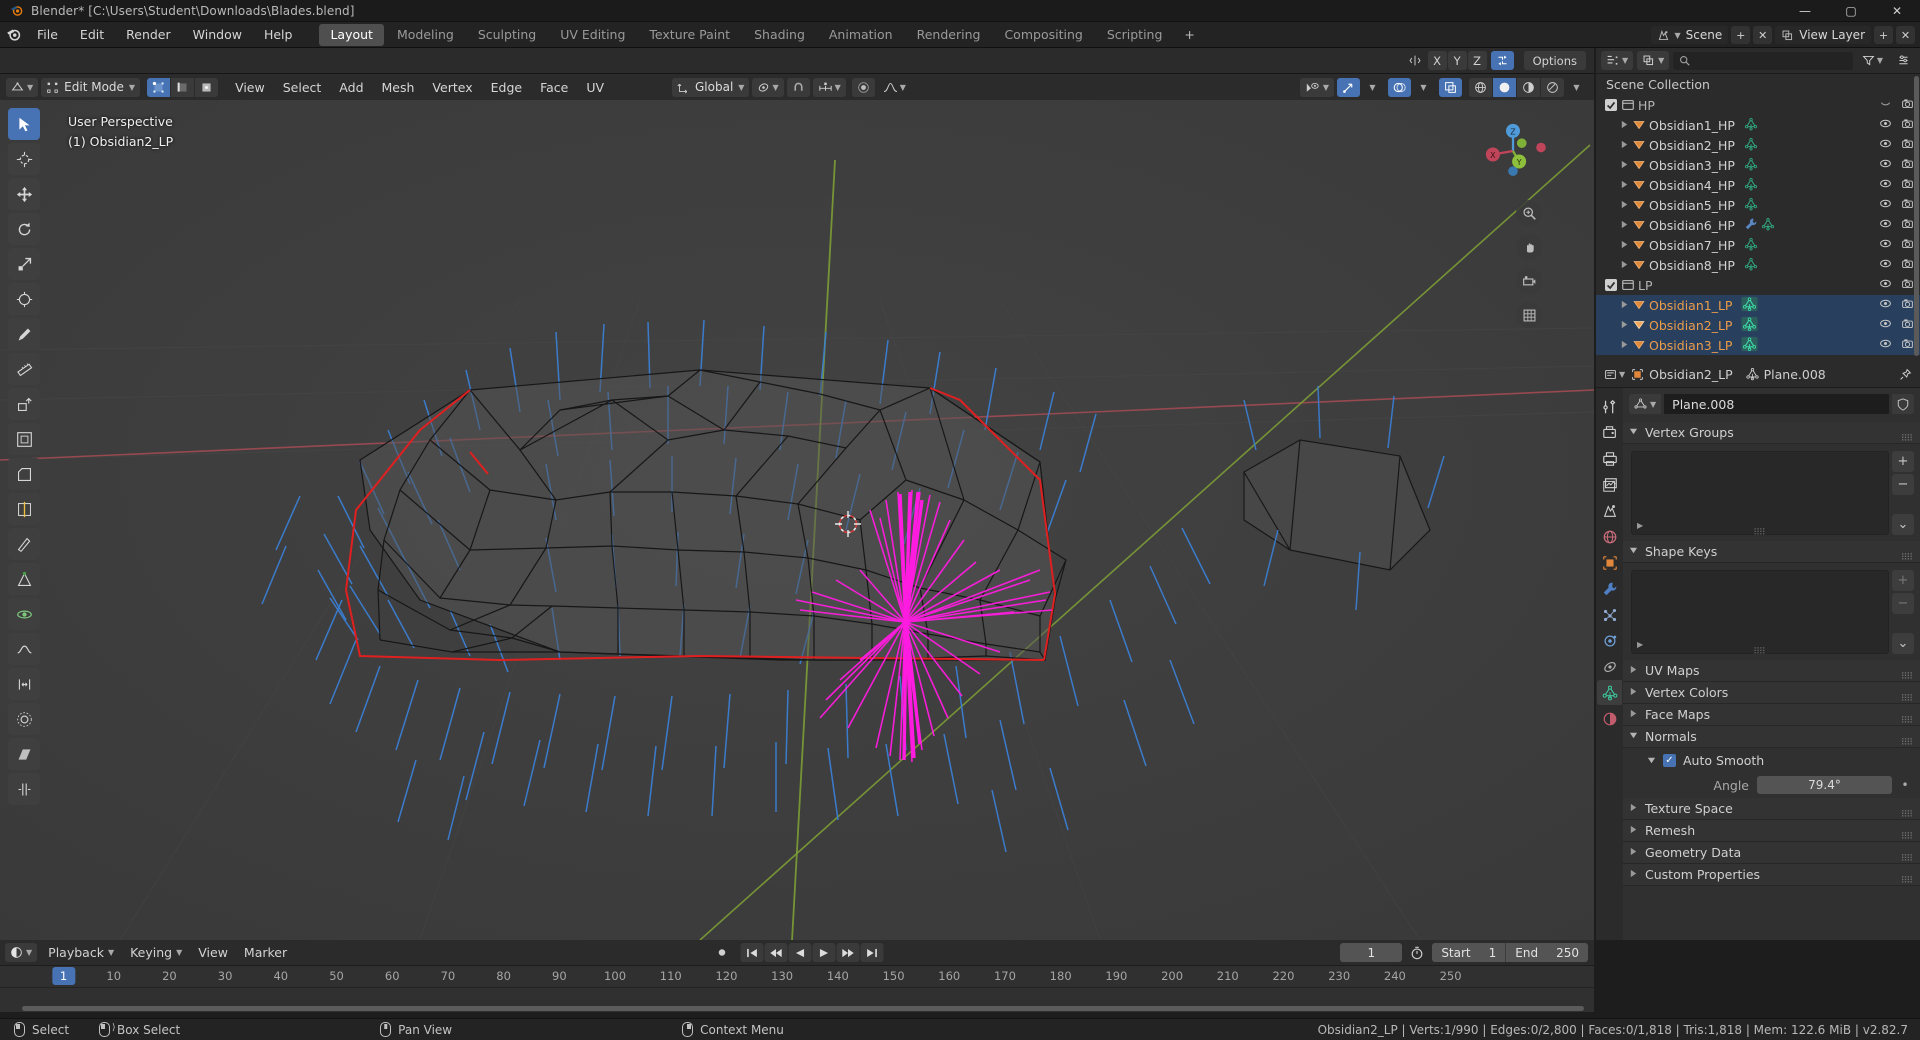 The image size is (1920, 1040). What do you see at coordinates (506, 87) in the screenshot?
I see `viewport-menu-edge: Edge` at bounding box center [506, 87].